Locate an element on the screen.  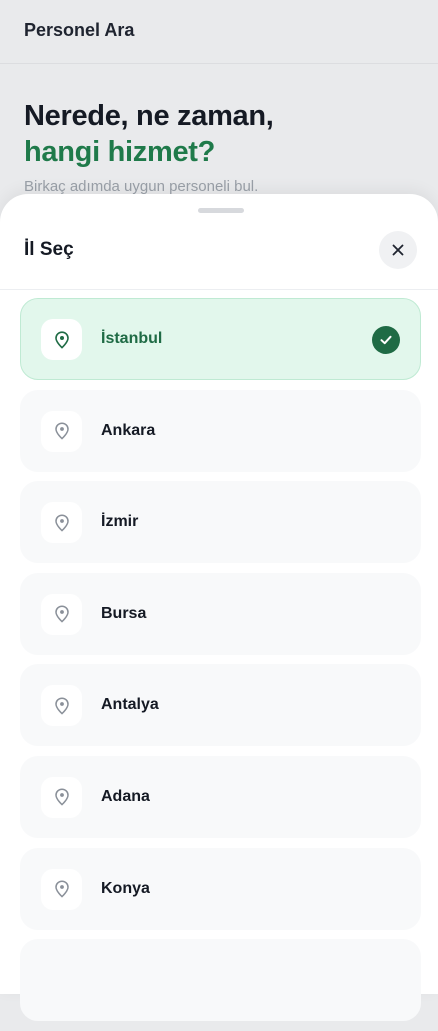
hero-heading: Nerede, ne zaman, hangi hizmet? is located at coordinates (219, 134).